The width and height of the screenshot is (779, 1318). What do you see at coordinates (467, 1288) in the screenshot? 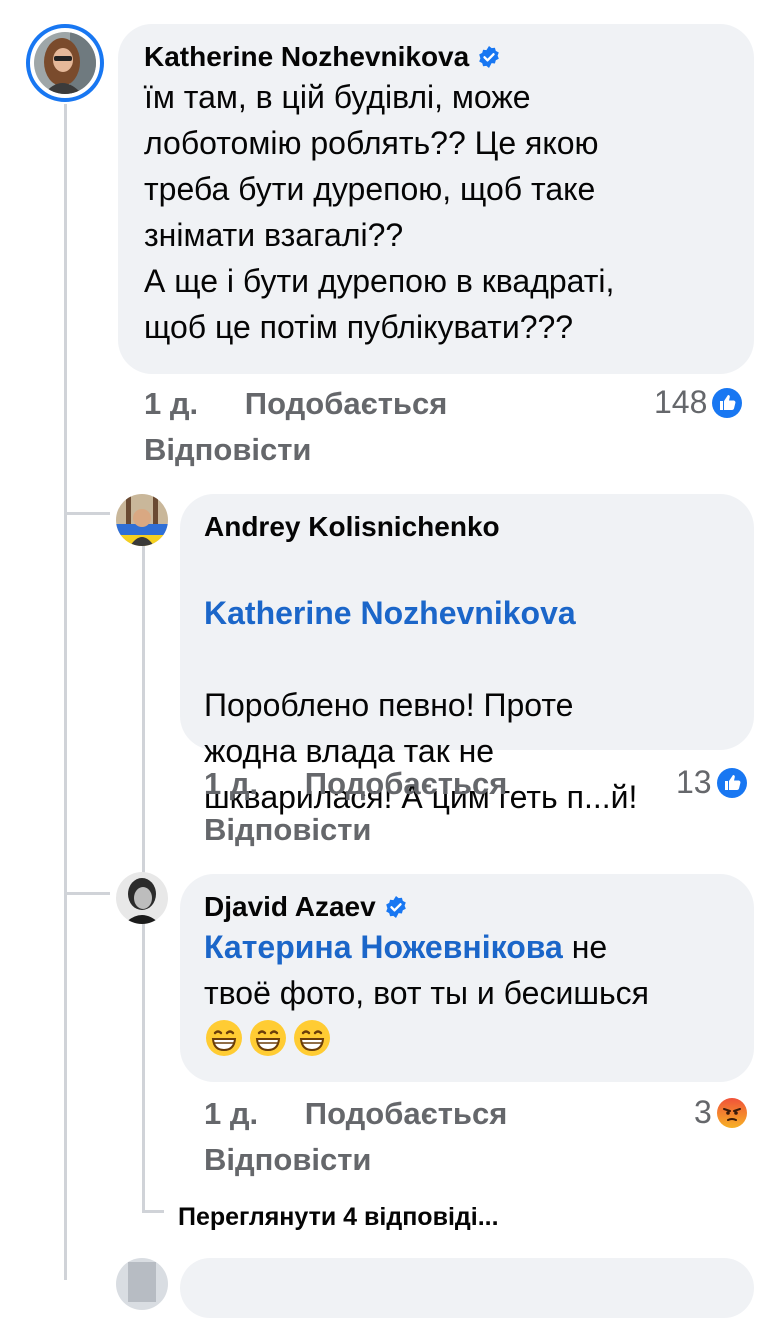
I see `next-comment-bubble` at bounding box center [467, 1288].